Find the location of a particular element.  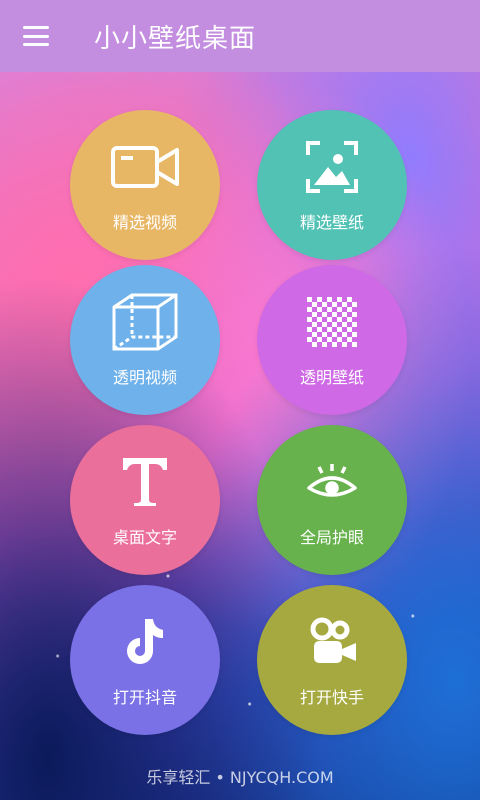

tile-label: 透明视频 is located at coordinates (144, 377).